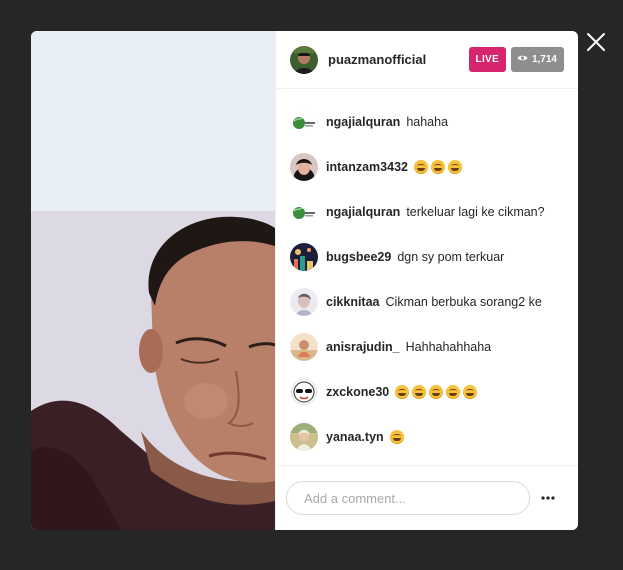  Describe the element at coordinates (522, 59) in the screenshot. I see `eye-icon` at that location.